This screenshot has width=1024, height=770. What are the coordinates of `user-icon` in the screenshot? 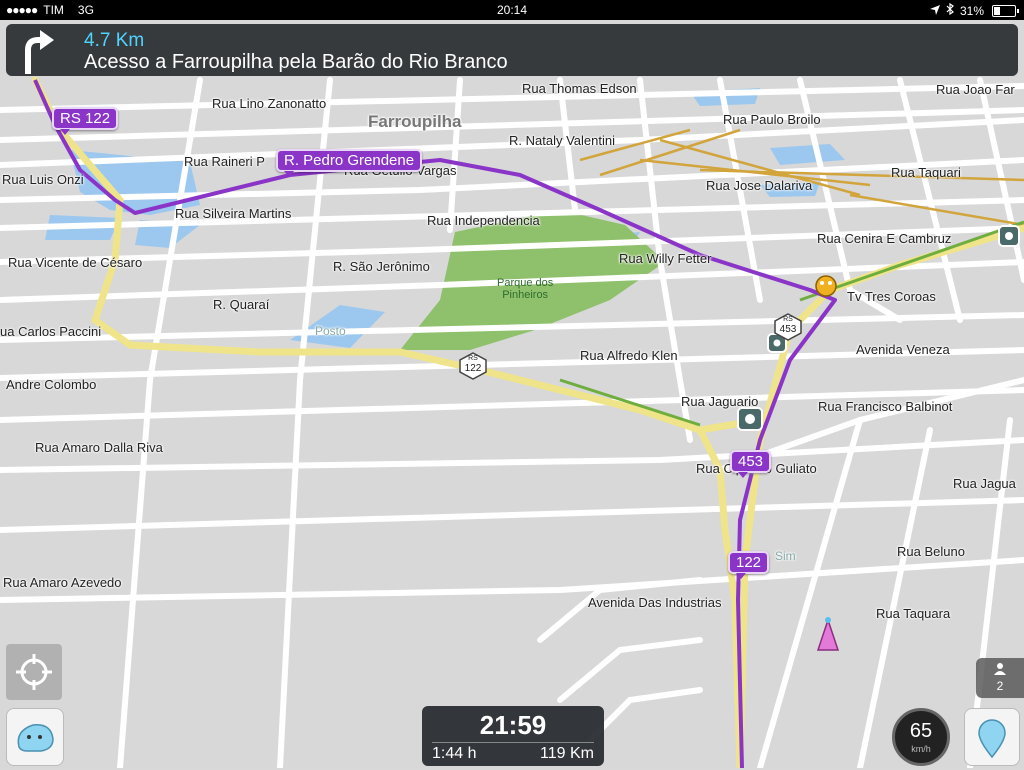 It's located at (1000, 669).